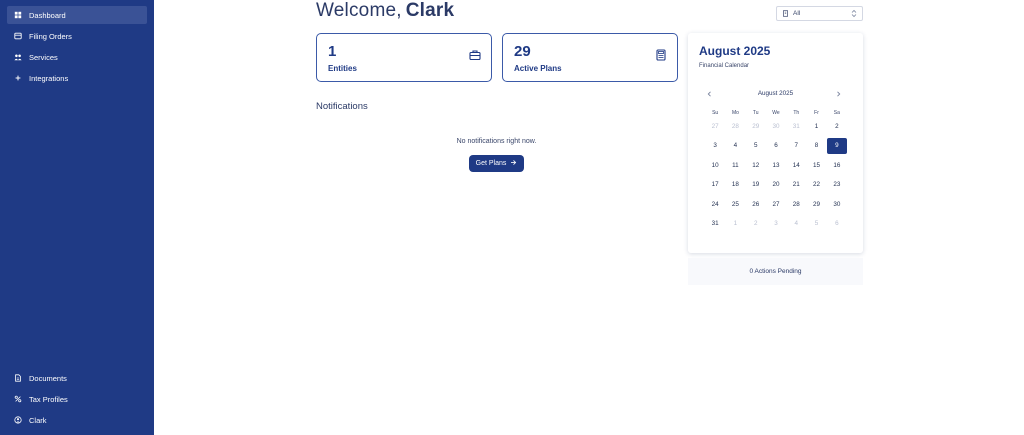 This screenshot has width=1024, height=435. I want to click on calendar-day: 19, so click(756, 185).